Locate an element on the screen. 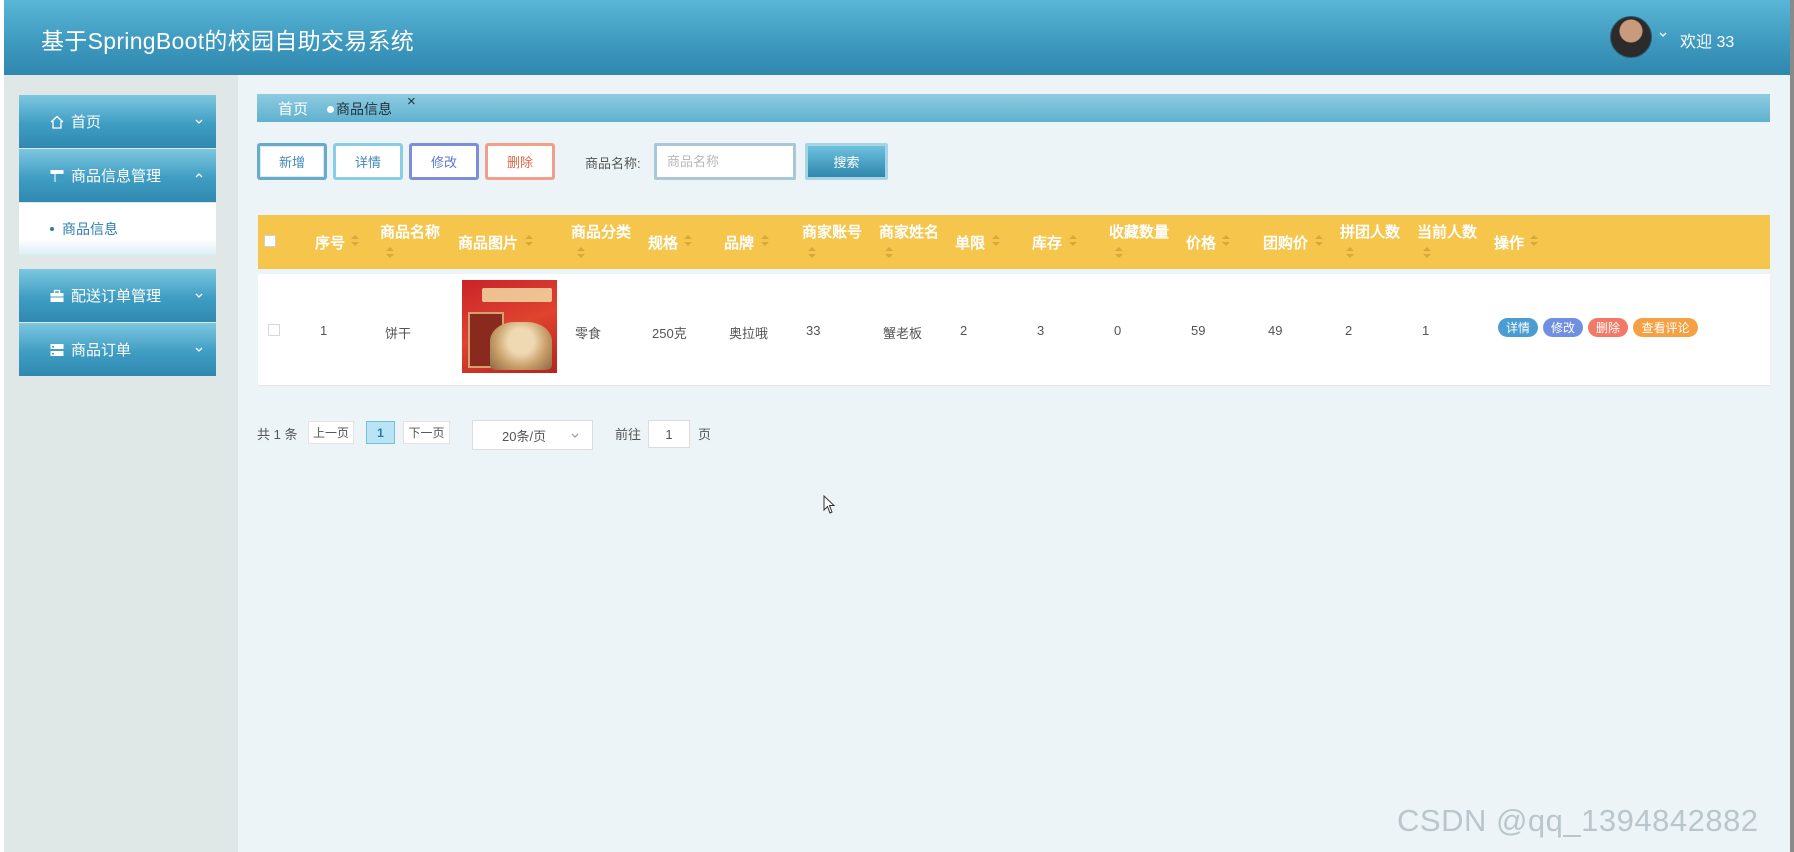 The width and height of the screenshot is (1794, 852). column-header-image: 商品图片 is located at coordinates (488, 242).